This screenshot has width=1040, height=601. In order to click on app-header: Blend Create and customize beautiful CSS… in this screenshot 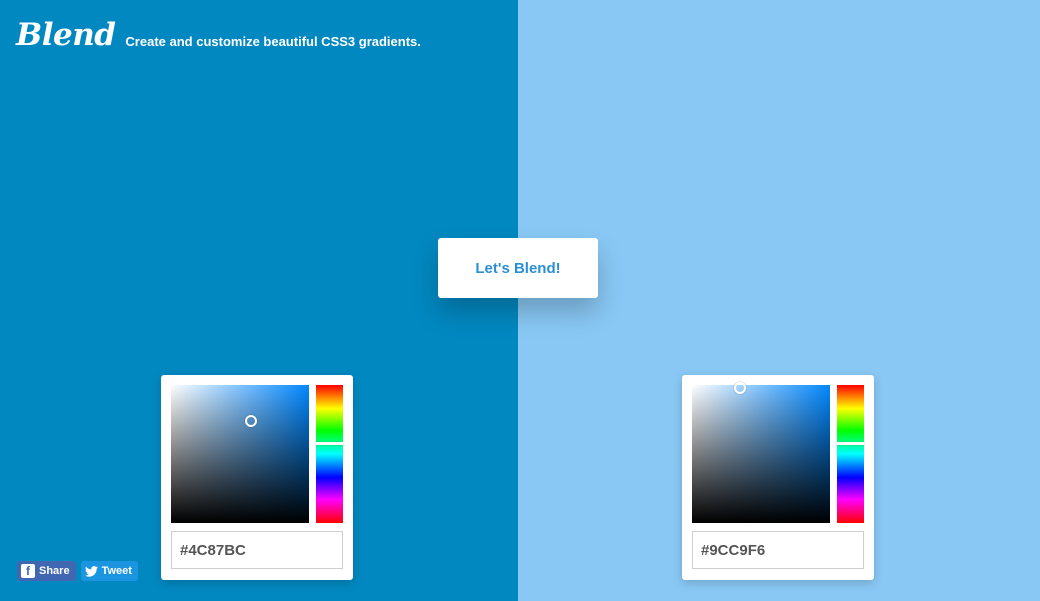, I will do `click(218, 35)`.